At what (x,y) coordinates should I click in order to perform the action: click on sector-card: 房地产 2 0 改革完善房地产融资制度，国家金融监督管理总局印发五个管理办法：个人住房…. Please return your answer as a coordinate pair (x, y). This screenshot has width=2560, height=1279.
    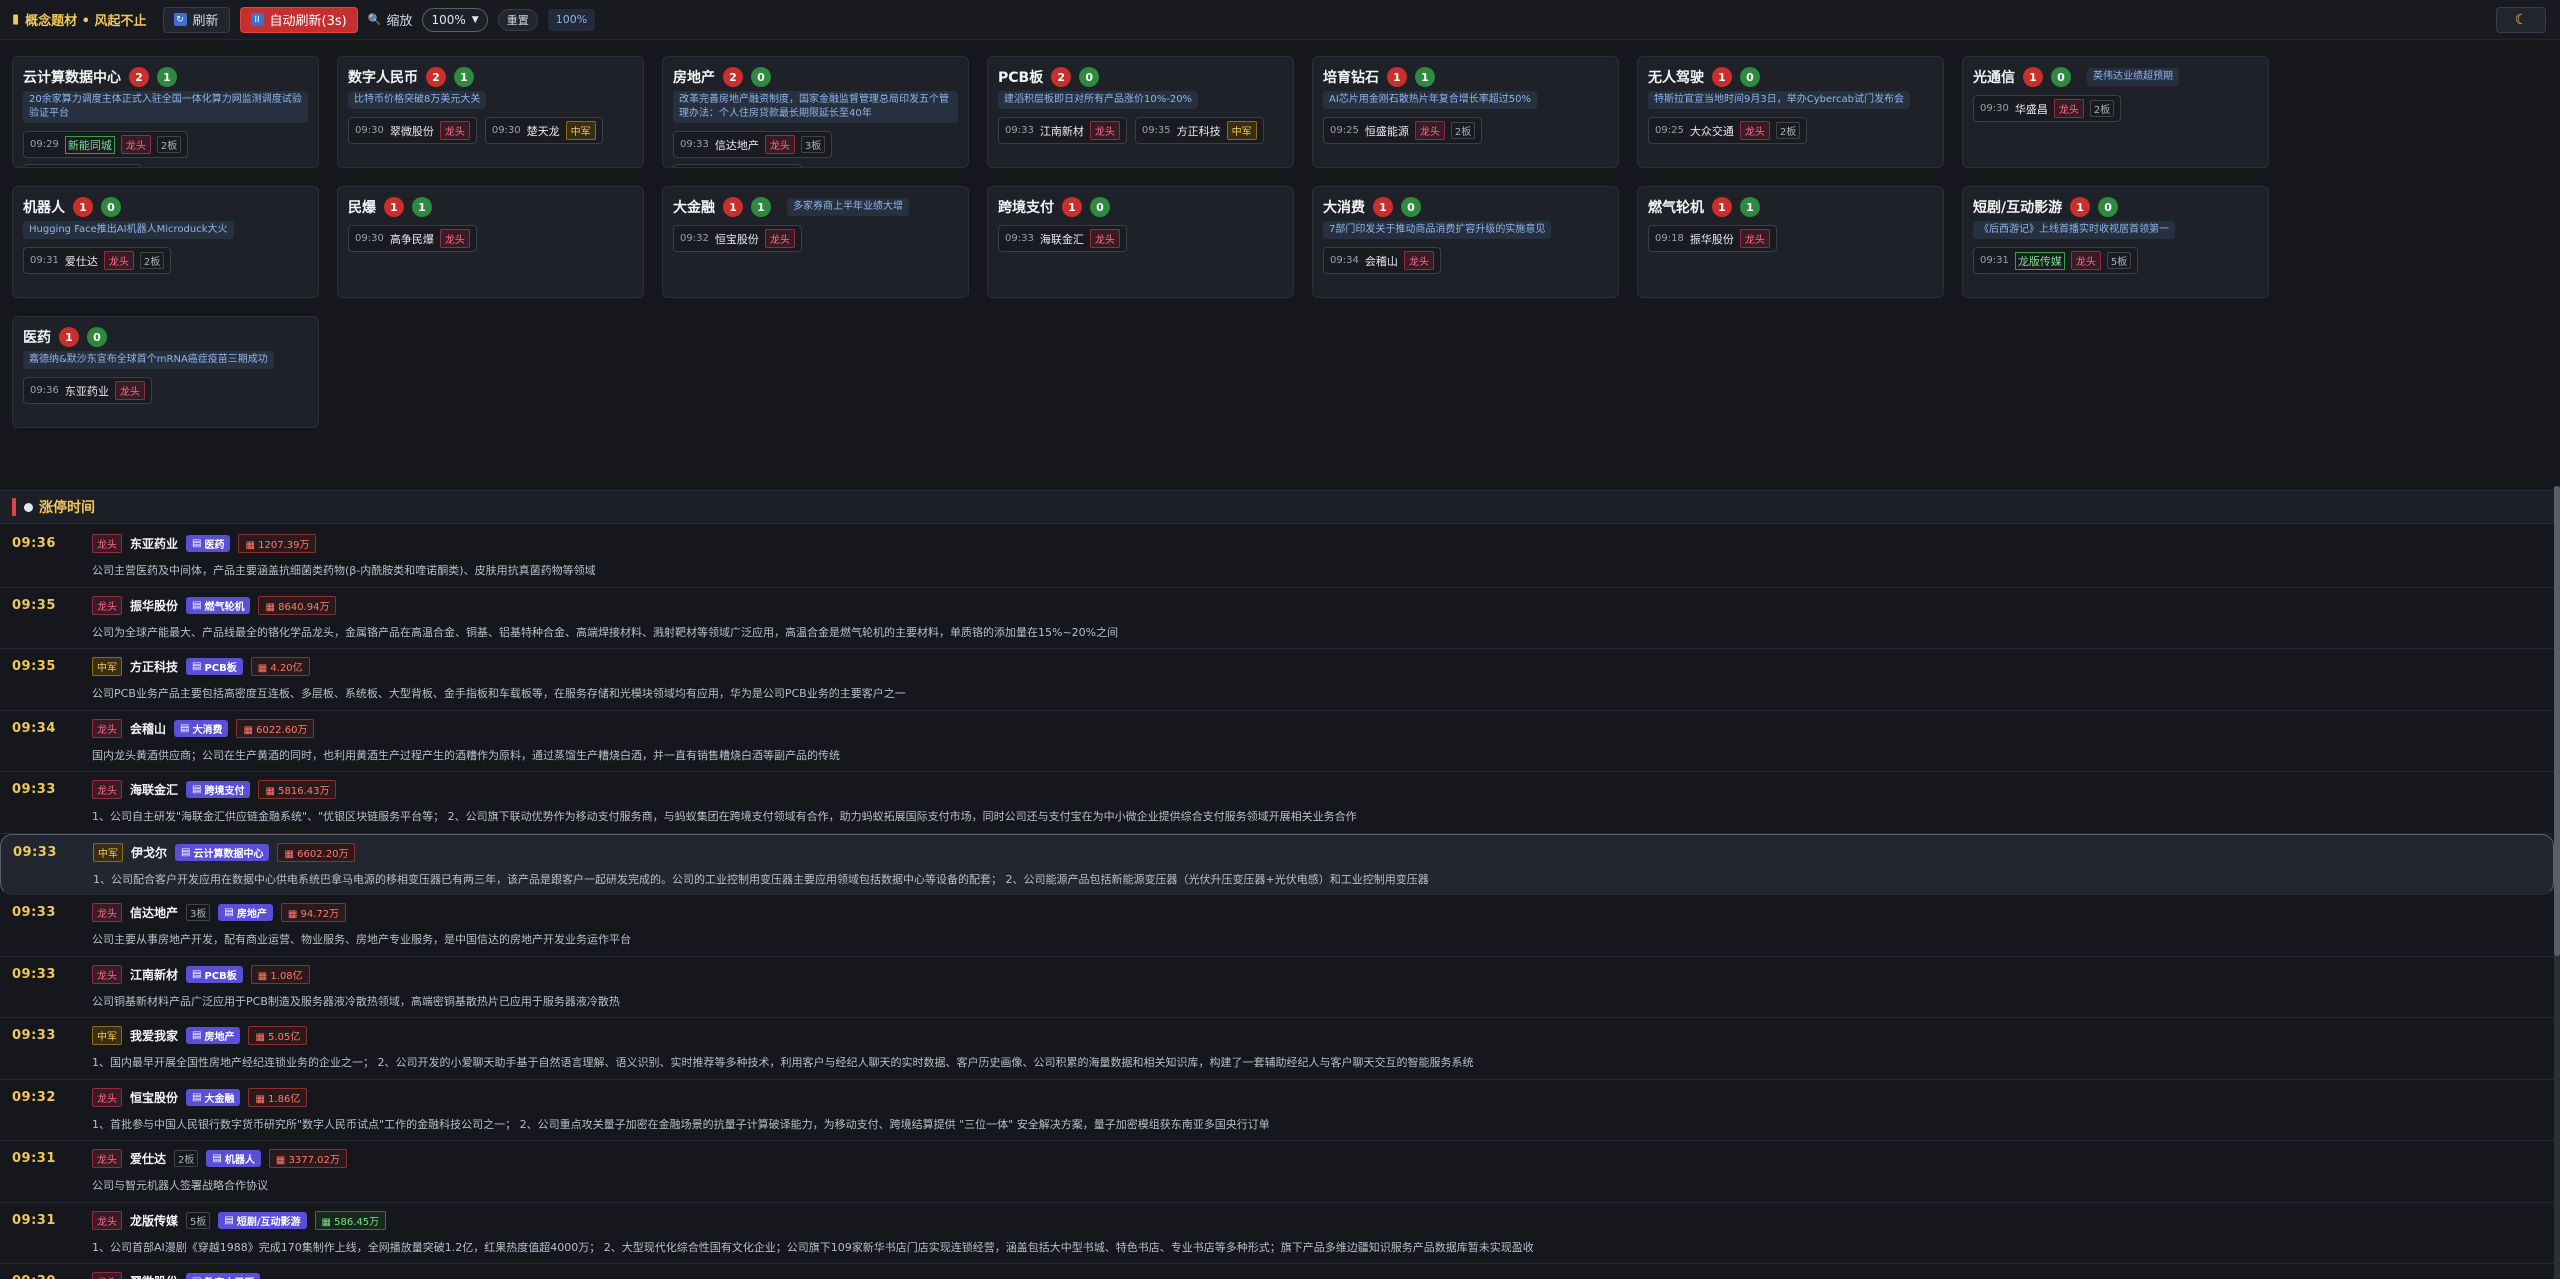
    Looking at the image, I should click on (815, 112).